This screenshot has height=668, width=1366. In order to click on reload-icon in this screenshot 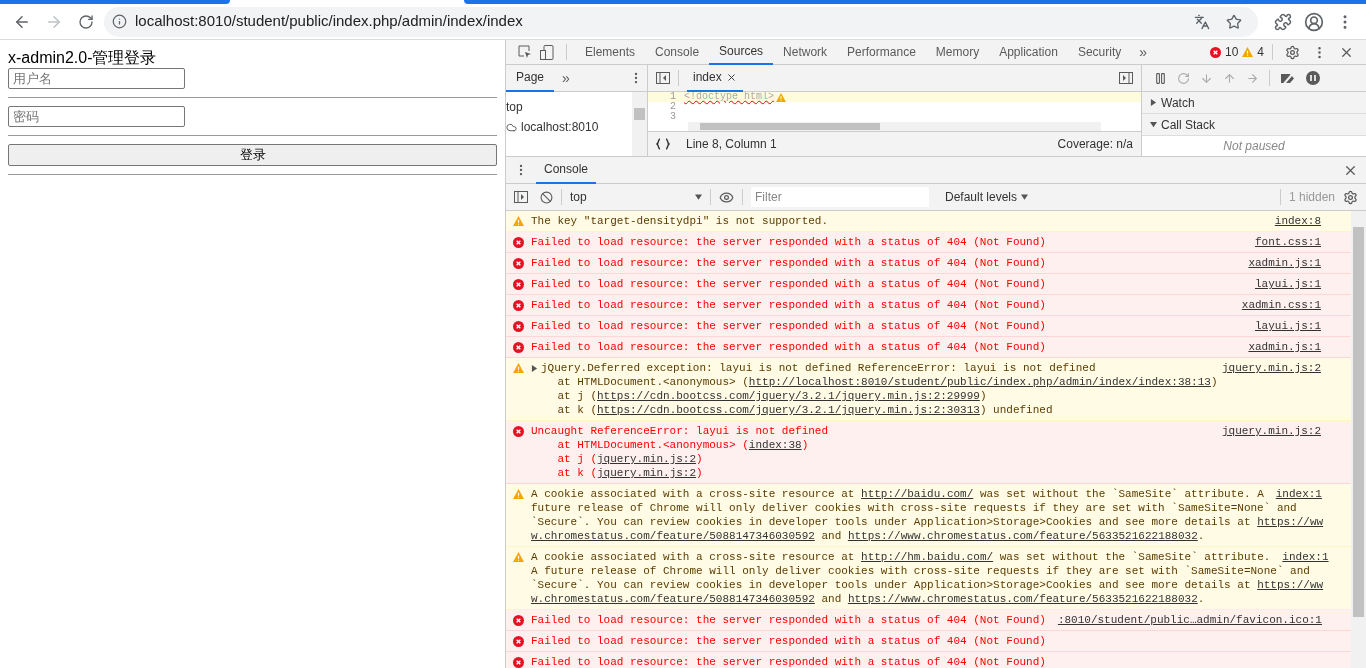, I will do `click(86, 21)`.